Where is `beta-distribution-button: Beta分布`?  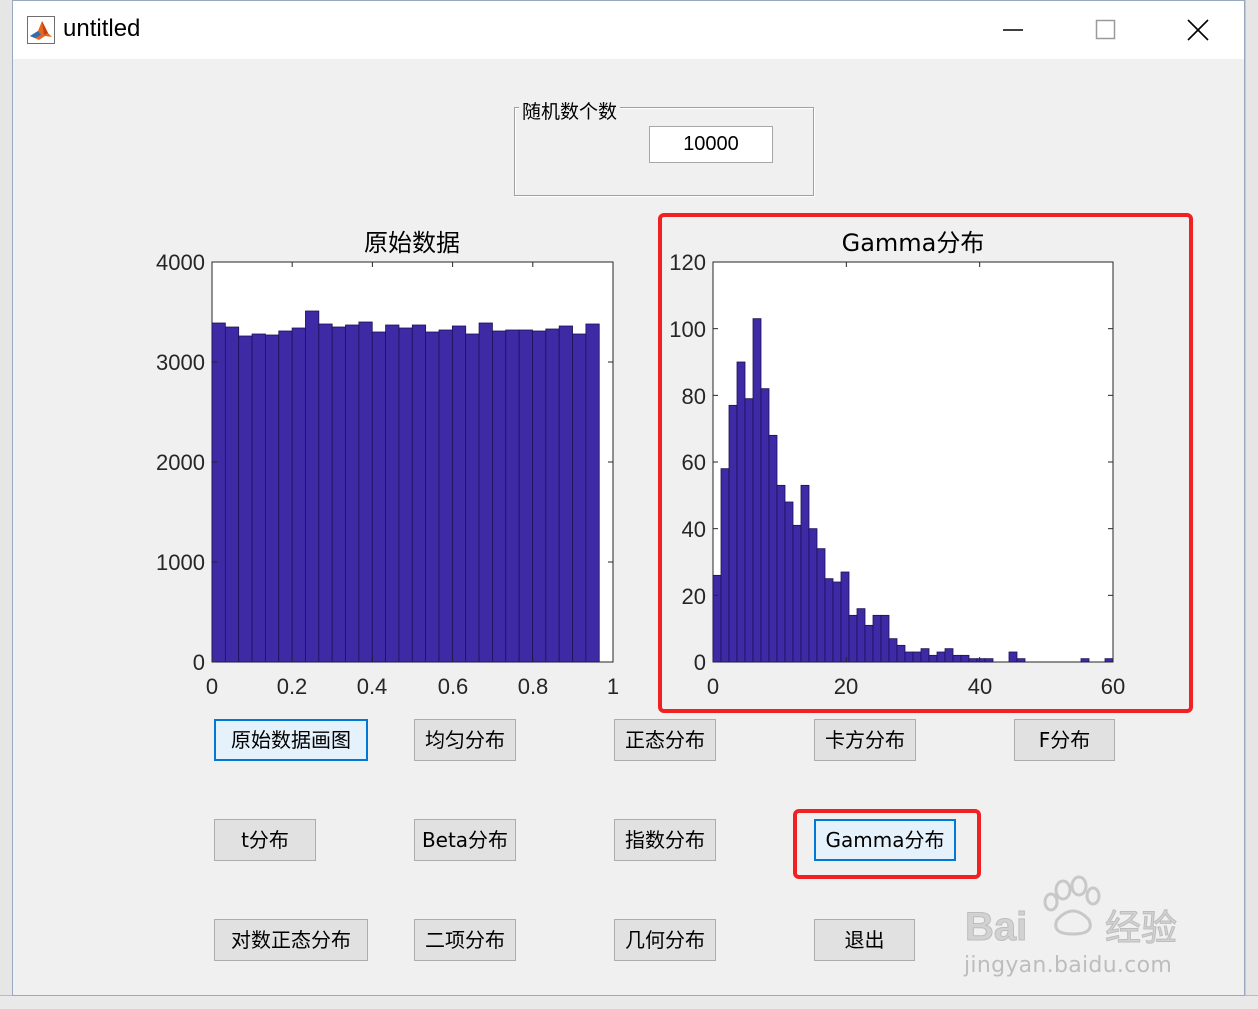 beta-distribution-button: Beta分布 is located at coordinates (465, 840).